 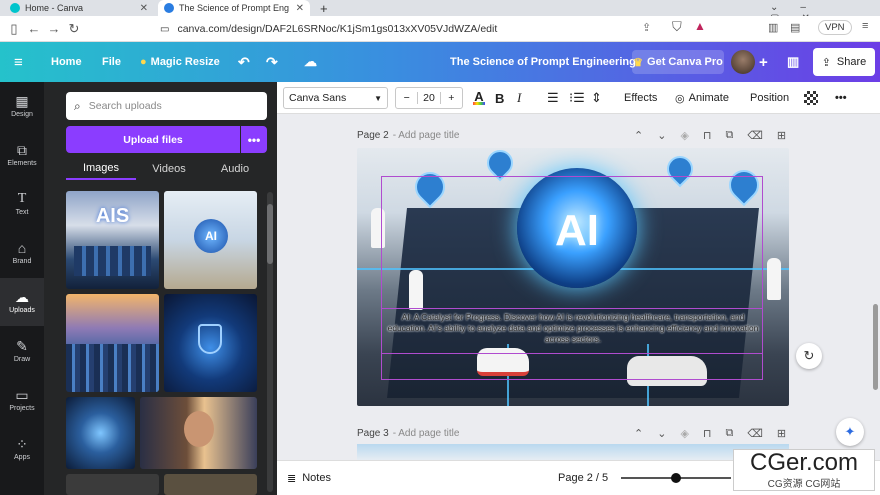 I want to click on more-options-button: •••, so click(x=841, y=98).